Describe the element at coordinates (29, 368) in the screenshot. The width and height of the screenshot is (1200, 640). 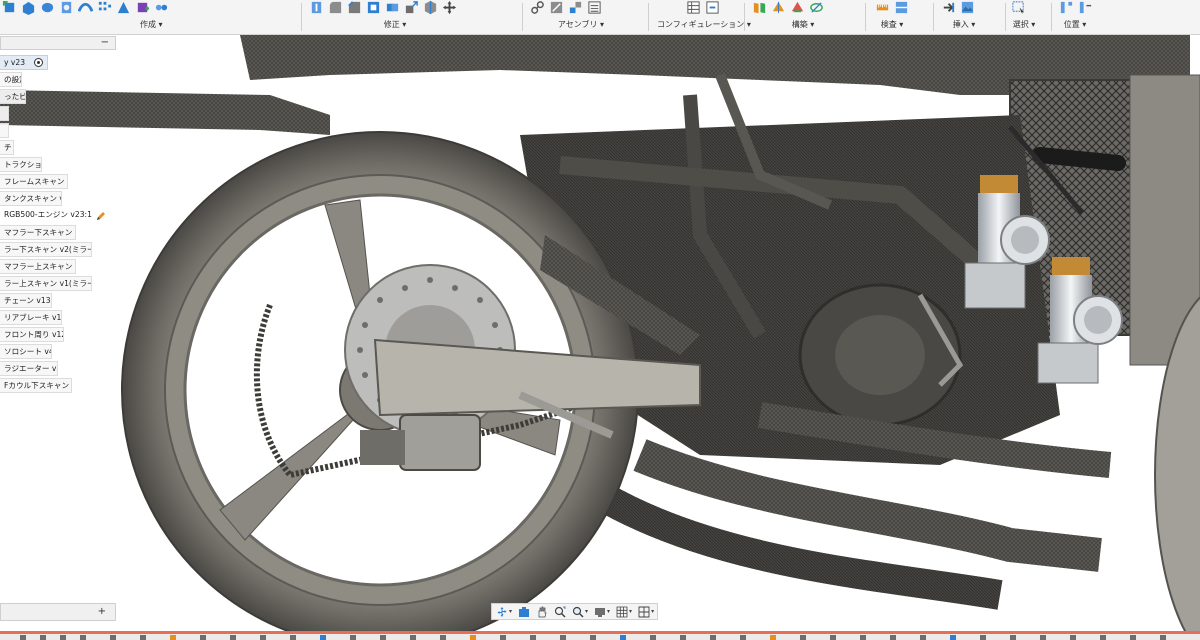
I see `tree-item-component: ラジエーター v2:1` at that location.